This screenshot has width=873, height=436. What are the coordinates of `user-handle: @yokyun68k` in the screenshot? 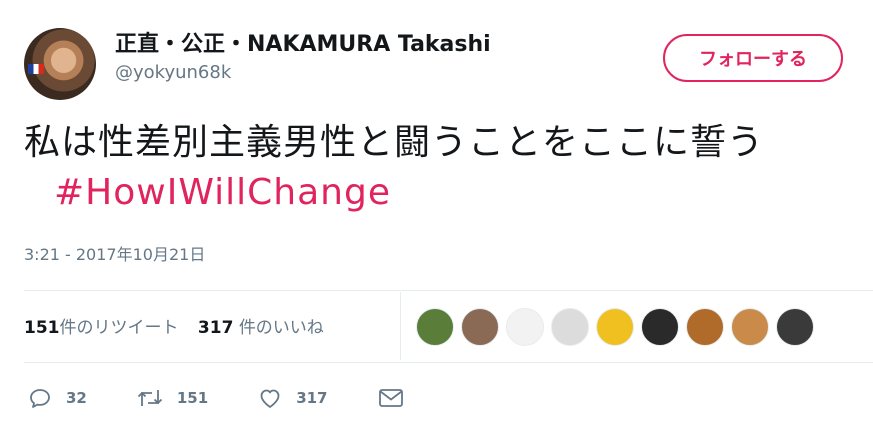 It's located at (173, 72).